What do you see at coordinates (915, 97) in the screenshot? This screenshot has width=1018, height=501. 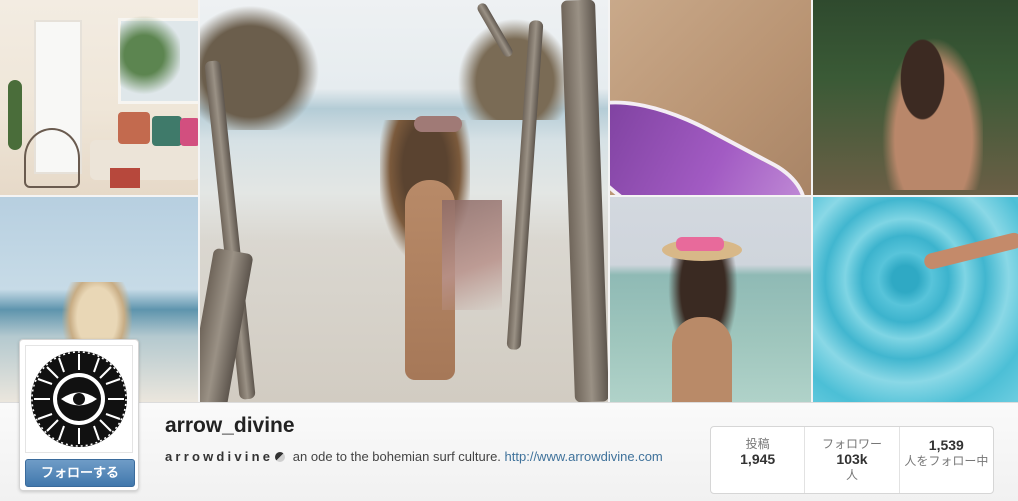 I see `photo-hair-tie` at bounding box center [915, 97].